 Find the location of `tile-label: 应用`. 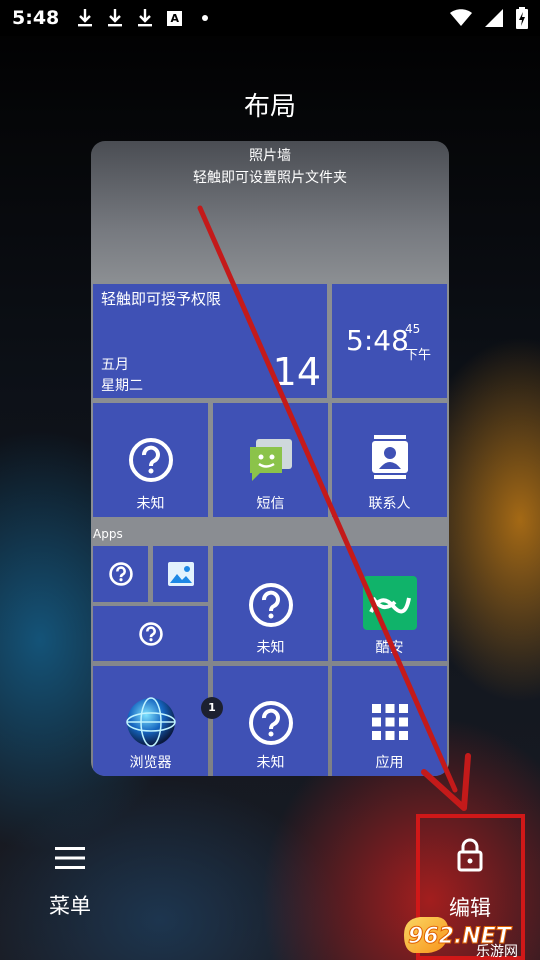

tile-label: 应用 is located at coordinates (389, 763).